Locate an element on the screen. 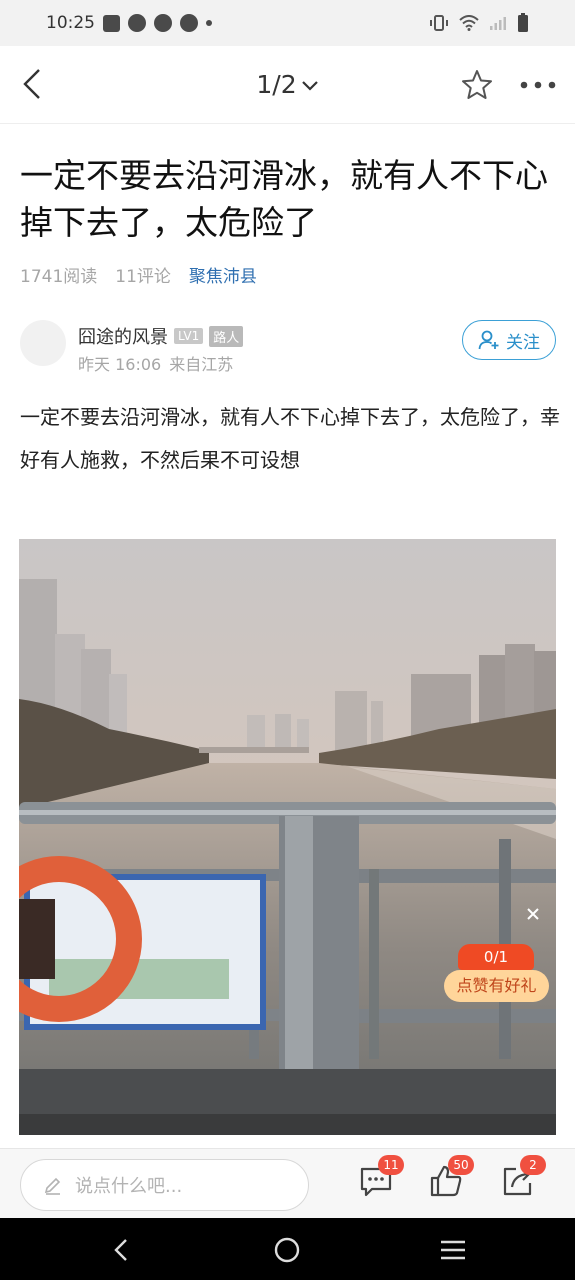 This screenshot has height=1280, width=575. like-button: 50 is located at coordinates (451, 1179).